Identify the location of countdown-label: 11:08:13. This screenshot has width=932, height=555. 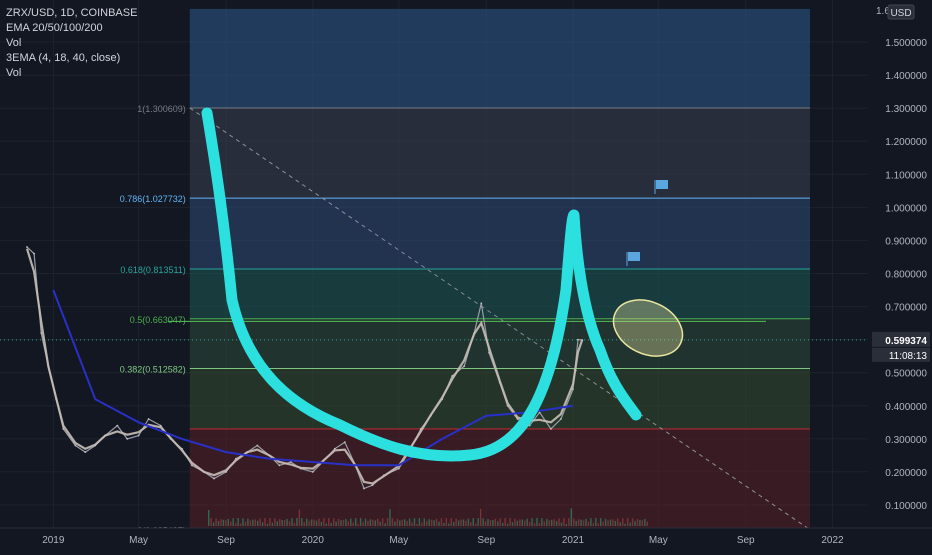
(908, 356).